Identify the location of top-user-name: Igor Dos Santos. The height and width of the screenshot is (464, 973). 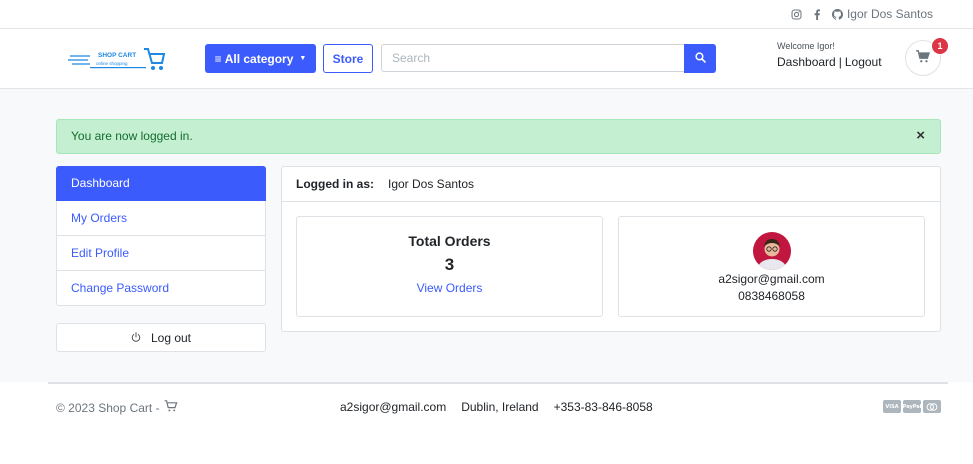
(889, 14).